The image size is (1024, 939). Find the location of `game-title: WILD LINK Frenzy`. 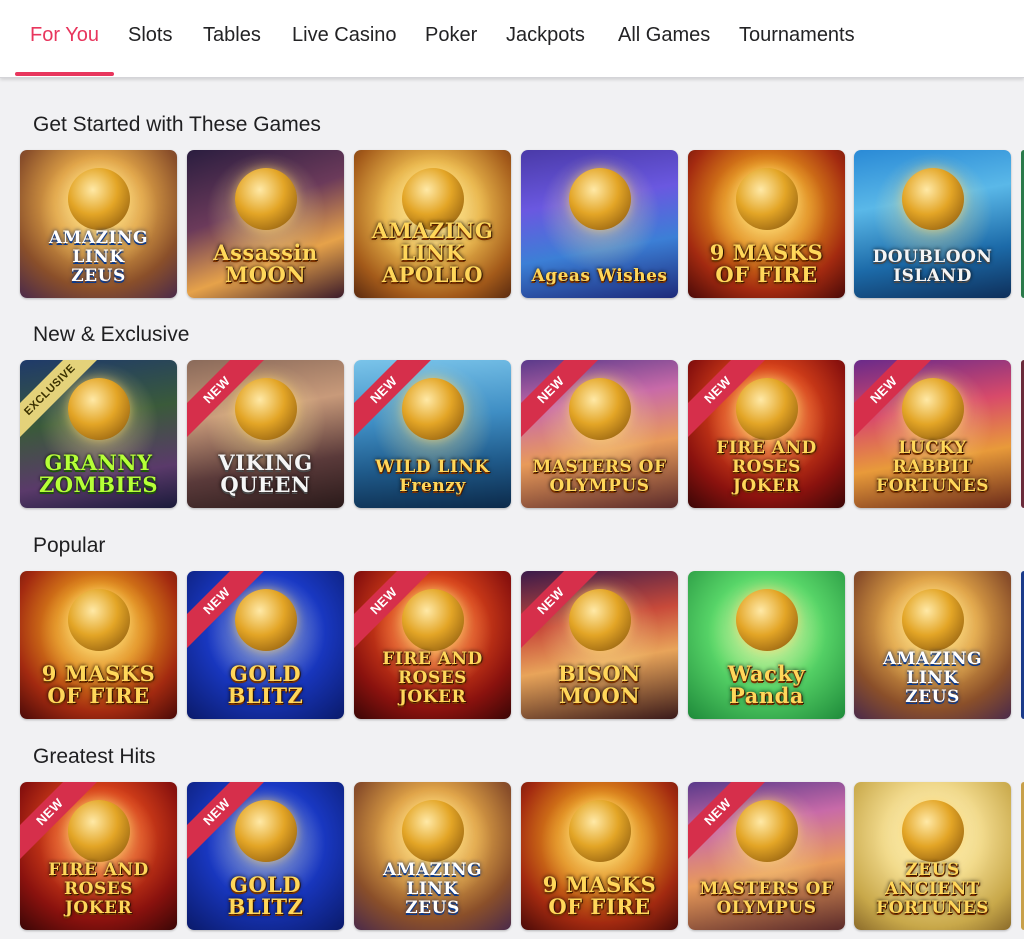

game-title: WILD LINK Frenzy is located at coordinates (432, 476).